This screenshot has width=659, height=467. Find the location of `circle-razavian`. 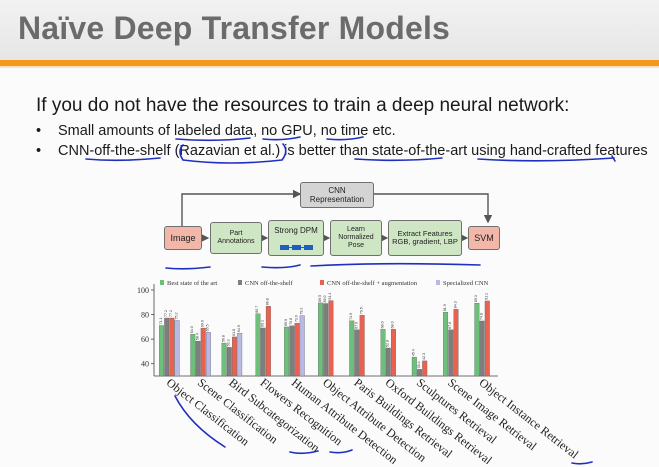

circle-razavian is located at coordinates (233, 153).